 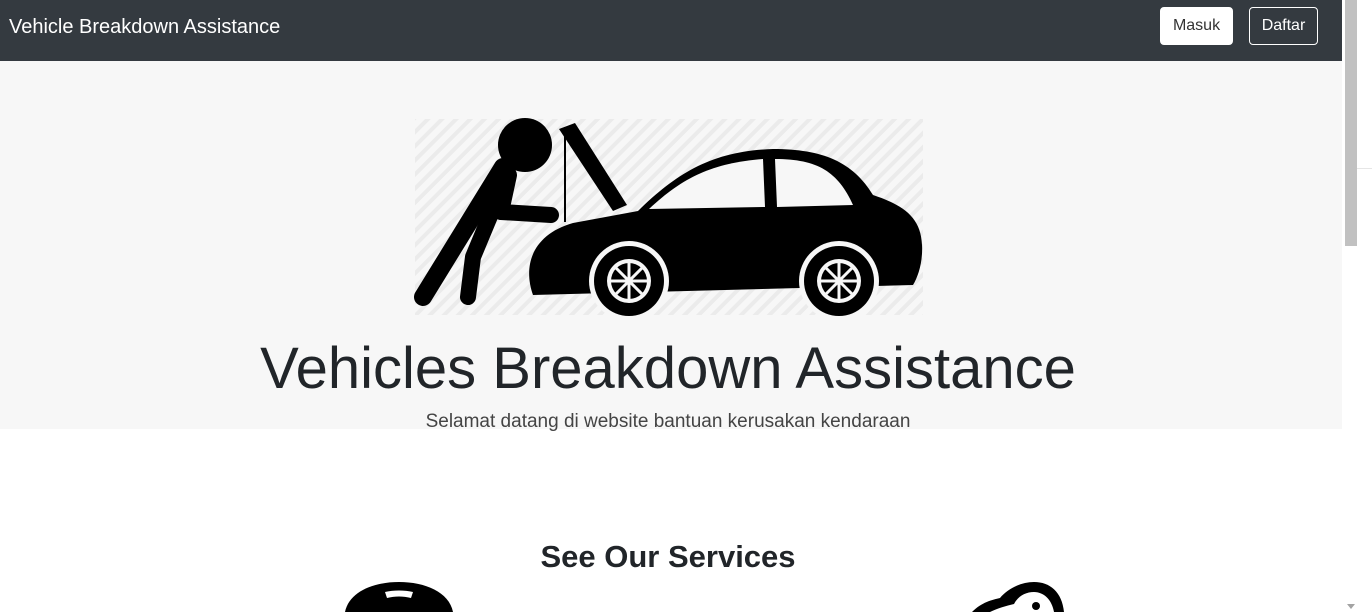 What do you see at coordinates (668, 368) in the screenshot?
I see `hero-title: Vehicles Breakdown Assistance` at bounding box center [668, 368].